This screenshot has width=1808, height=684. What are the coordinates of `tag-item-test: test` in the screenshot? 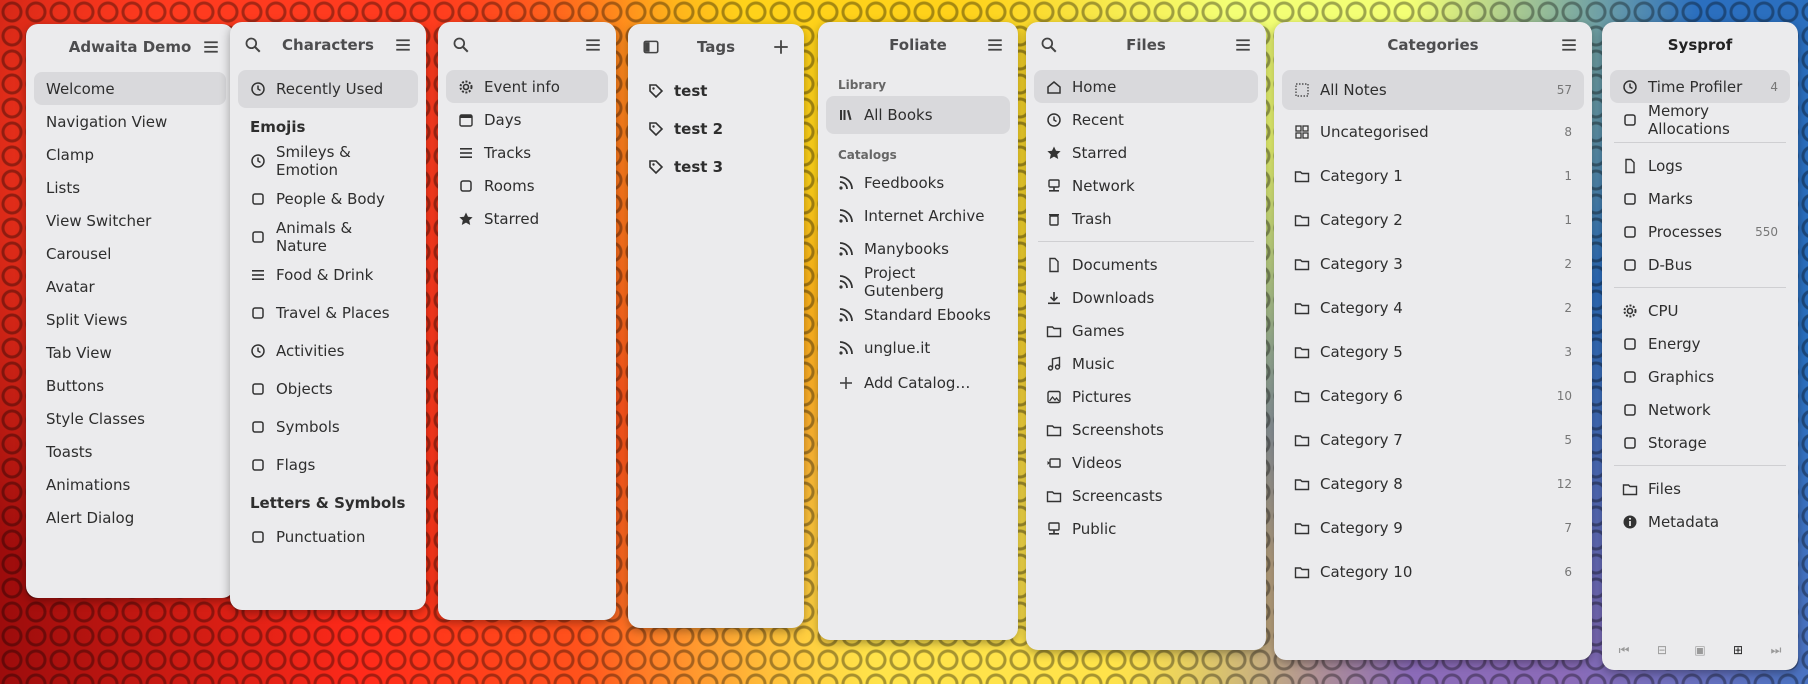 It's located at (716, 91).